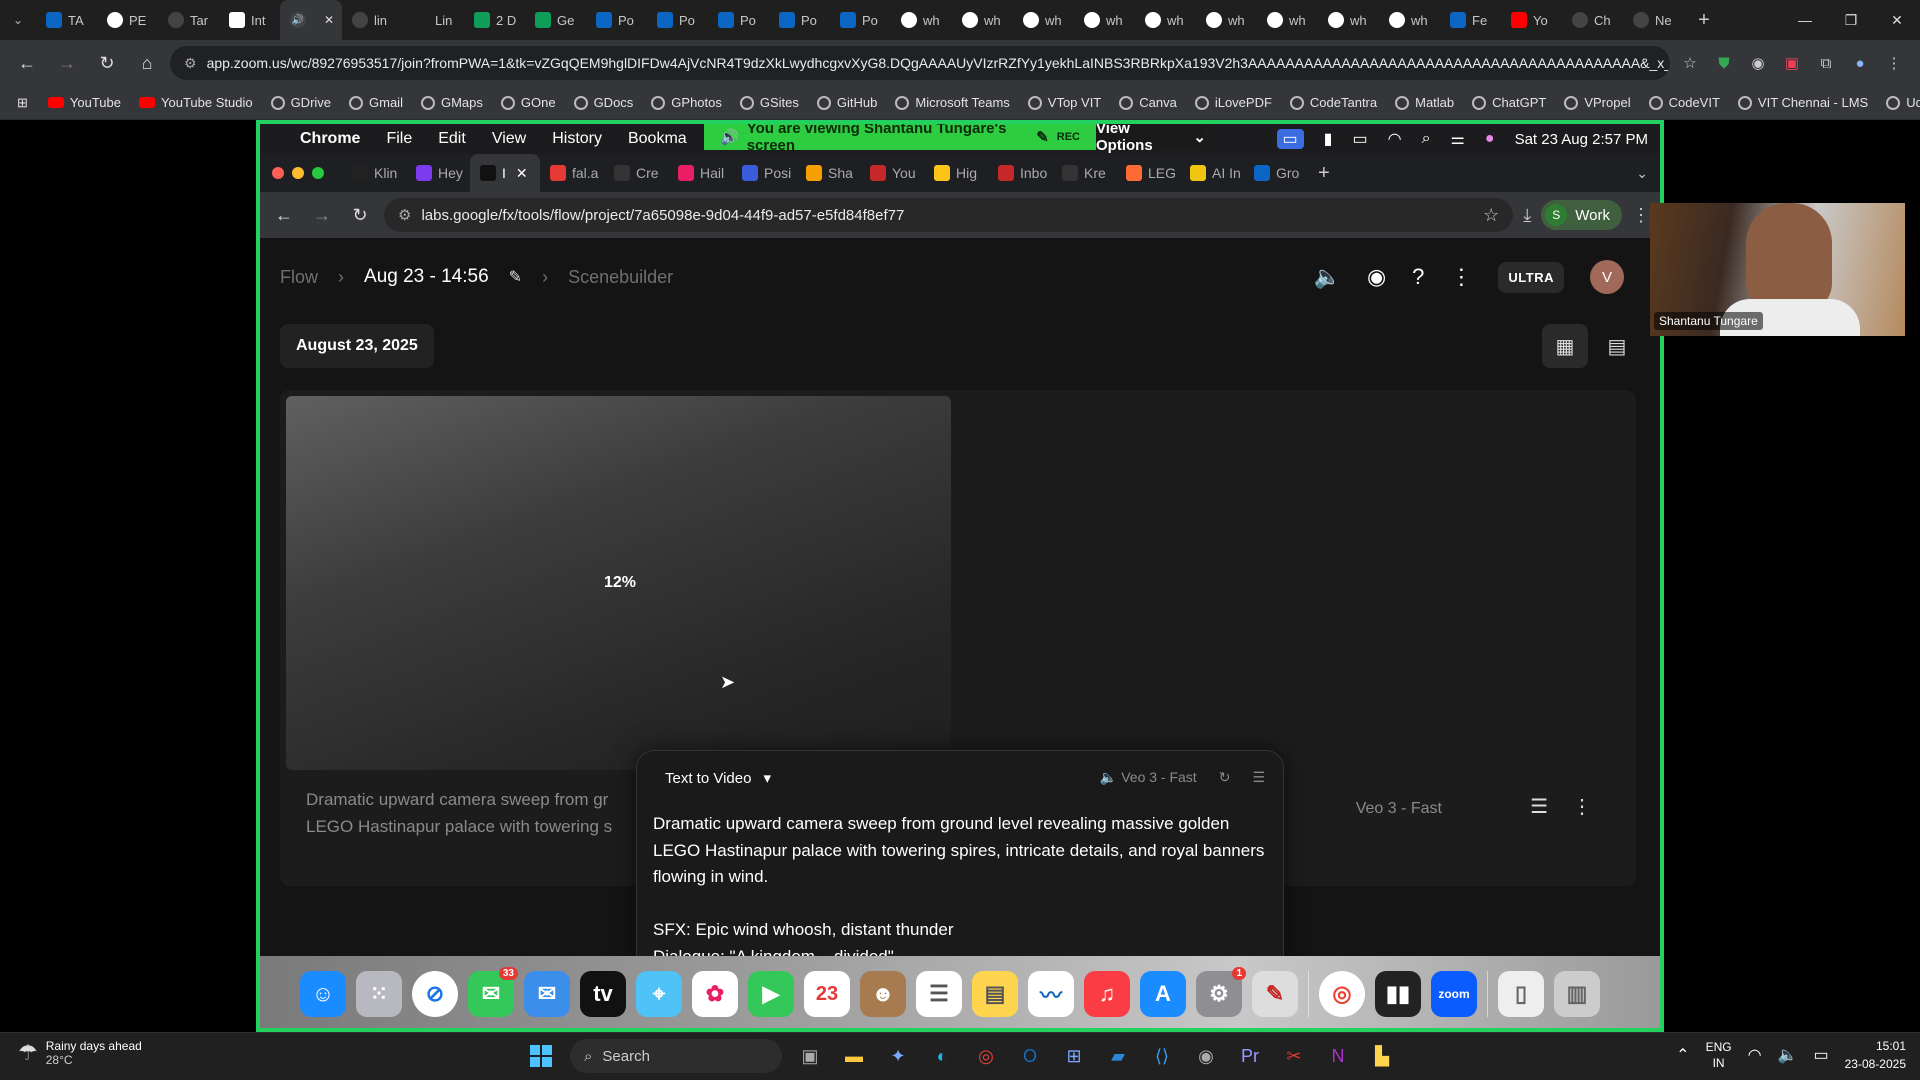  I want to click on browser-tab: Fe, so click(1470, 20).